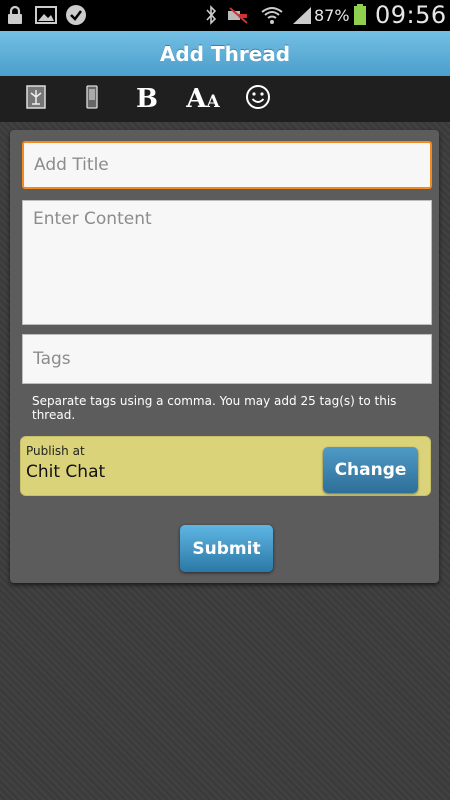 Image resolution: width=450 pixels, height=800 pixels. What do you see at coordinates (227, 262) in the screenshot?
I see `content-input` at bounding box center [227, 262].